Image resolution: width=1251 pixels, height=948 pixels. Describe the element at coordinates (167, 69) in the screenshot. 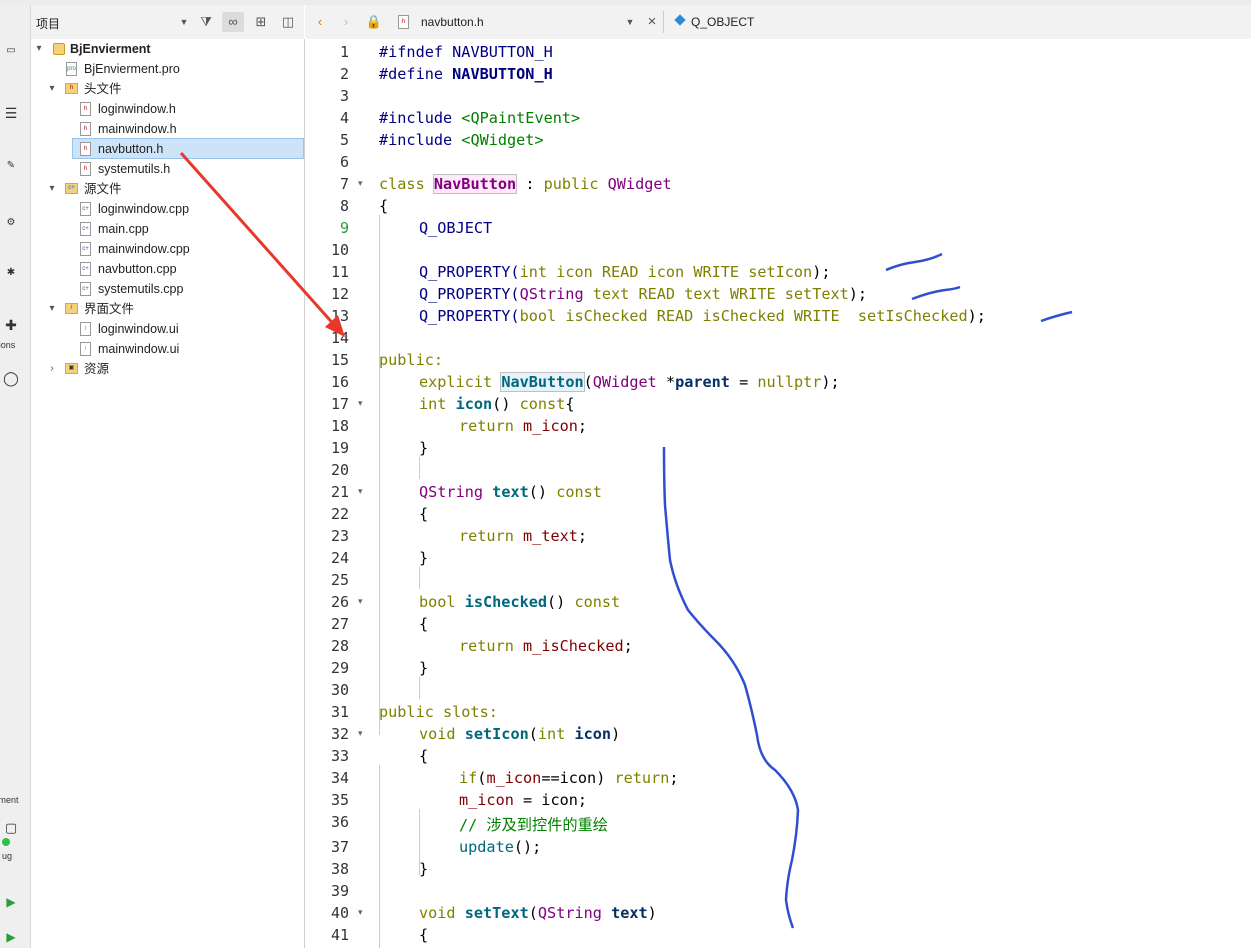

I see `tree-item-pro-file: pro BjEnvierment.pro` at that location.